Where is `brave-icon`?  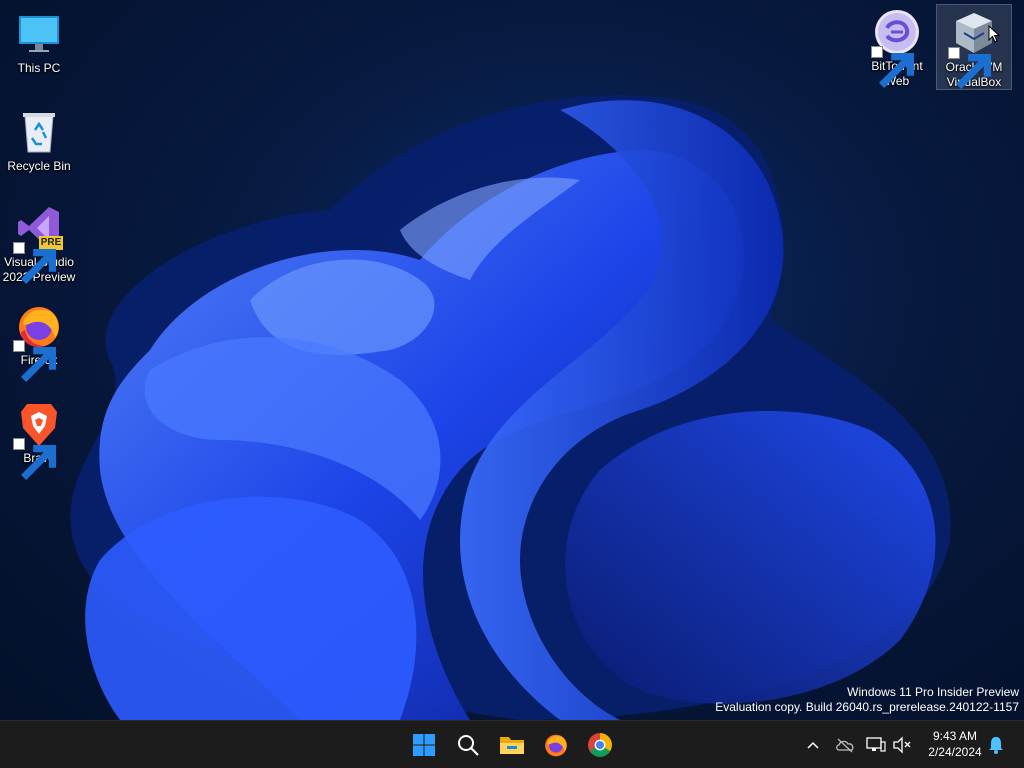 brave-icon is located at coordinates (38, 440).